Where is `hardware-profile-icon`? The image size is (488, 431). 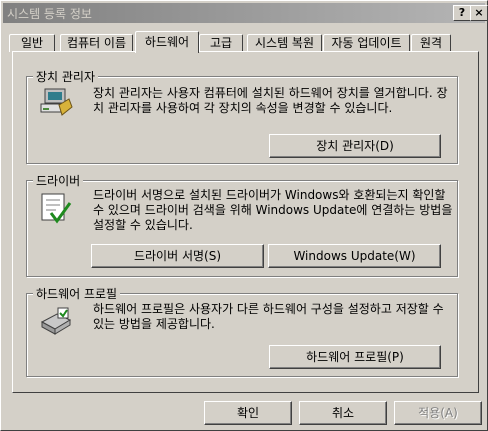 hardware-profile-icon is located at coordinates (56, 321).